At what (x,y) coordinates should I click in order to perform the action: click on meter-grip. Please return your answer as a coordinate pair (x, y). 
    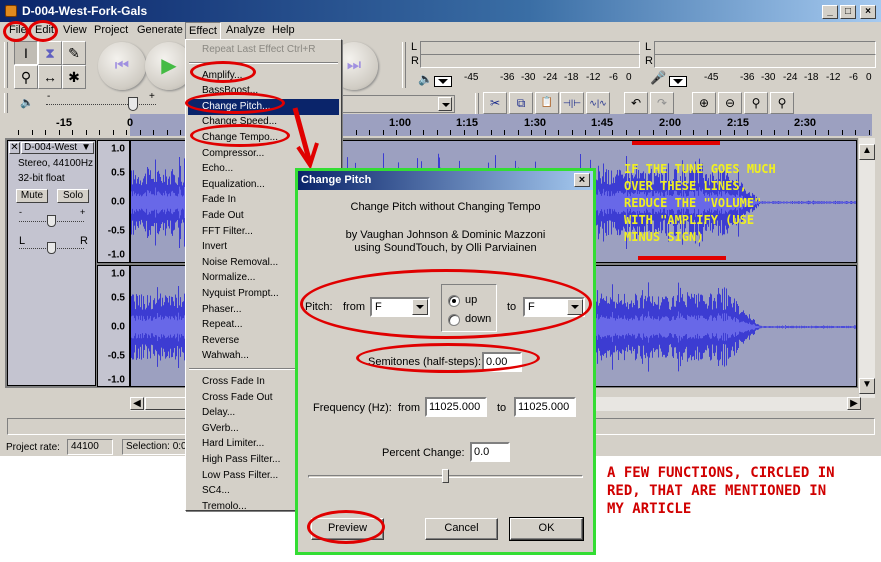
    Looking at the image, I should click on (404, 65).